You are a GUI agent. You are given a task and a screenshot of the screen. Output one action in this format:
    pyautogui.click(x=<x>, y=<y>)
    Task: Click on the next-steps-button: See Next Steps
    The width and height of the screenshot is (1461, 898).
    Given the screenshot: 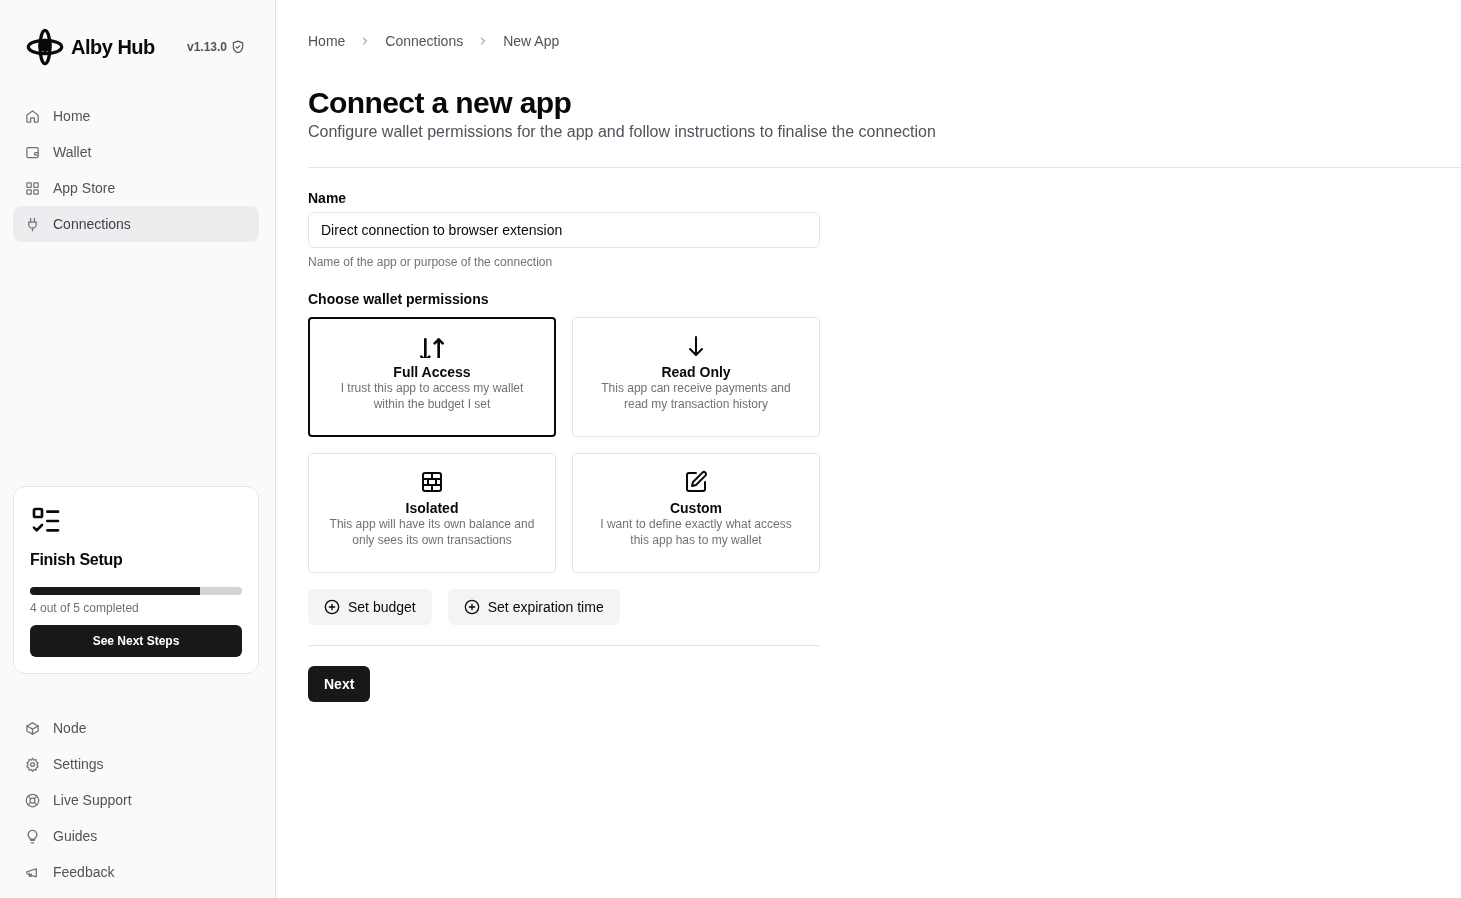 What is the action you would take?
    pyautogui.click(x=136, y=641)
    